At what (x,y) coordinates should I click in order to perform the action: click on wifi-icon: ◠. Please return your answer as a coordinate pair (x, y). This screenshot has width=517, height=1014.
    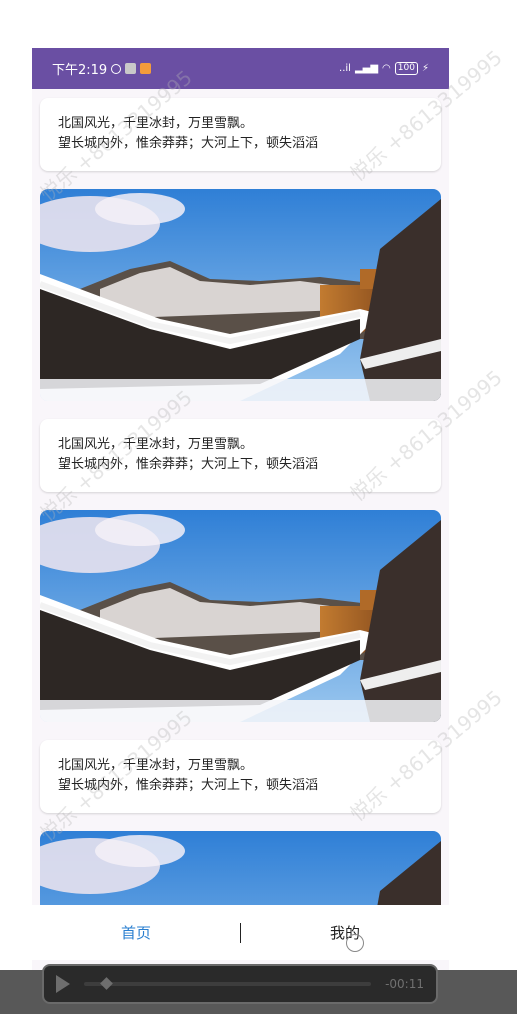
    Looking at the image, I should click on (386, 68).